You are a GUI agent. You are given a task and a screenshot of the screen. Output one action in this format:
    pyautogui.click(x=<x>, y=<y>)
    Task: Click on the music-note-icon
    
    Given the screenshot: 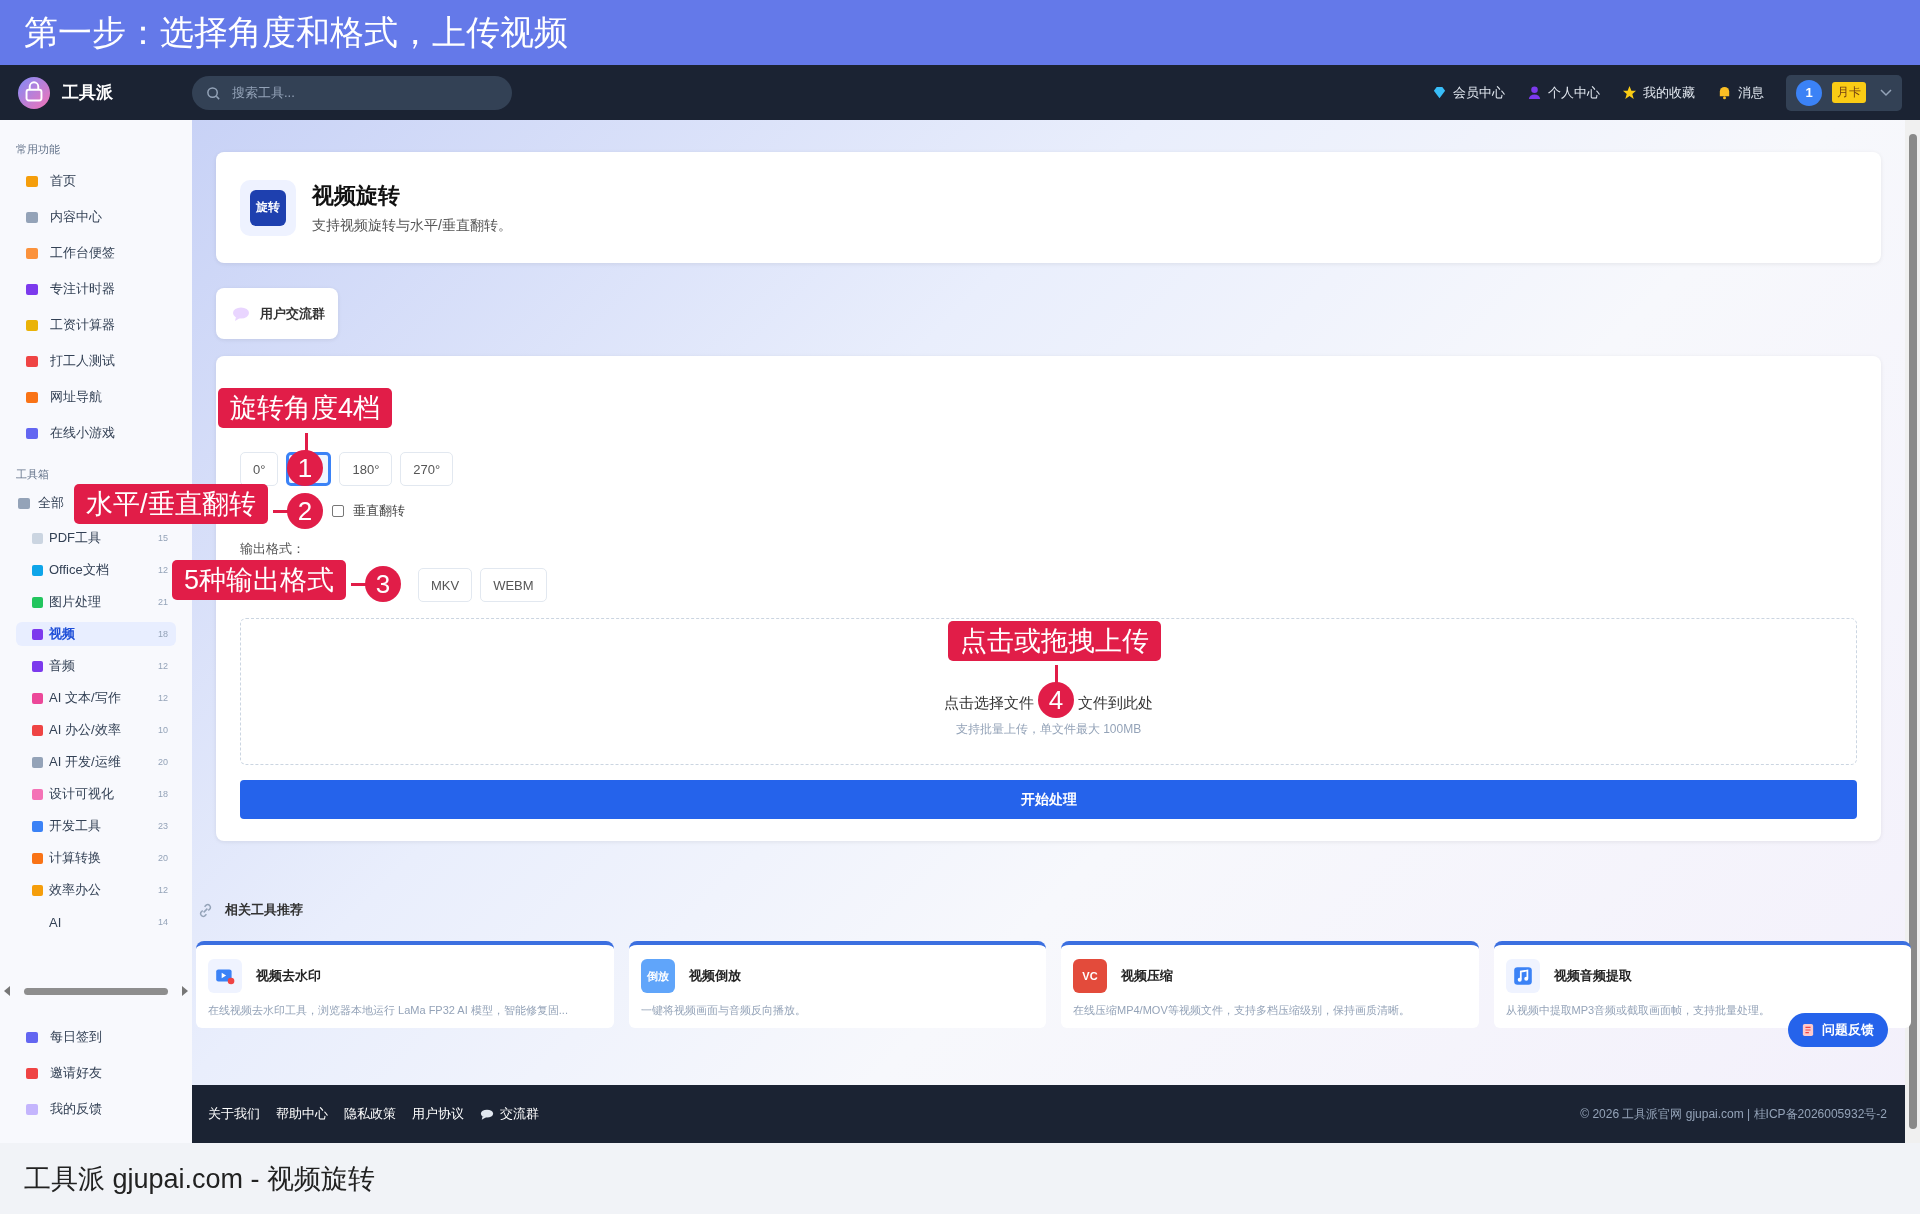 What is the action you would take?
    pyautogui.click(x=1522, y=976)
    